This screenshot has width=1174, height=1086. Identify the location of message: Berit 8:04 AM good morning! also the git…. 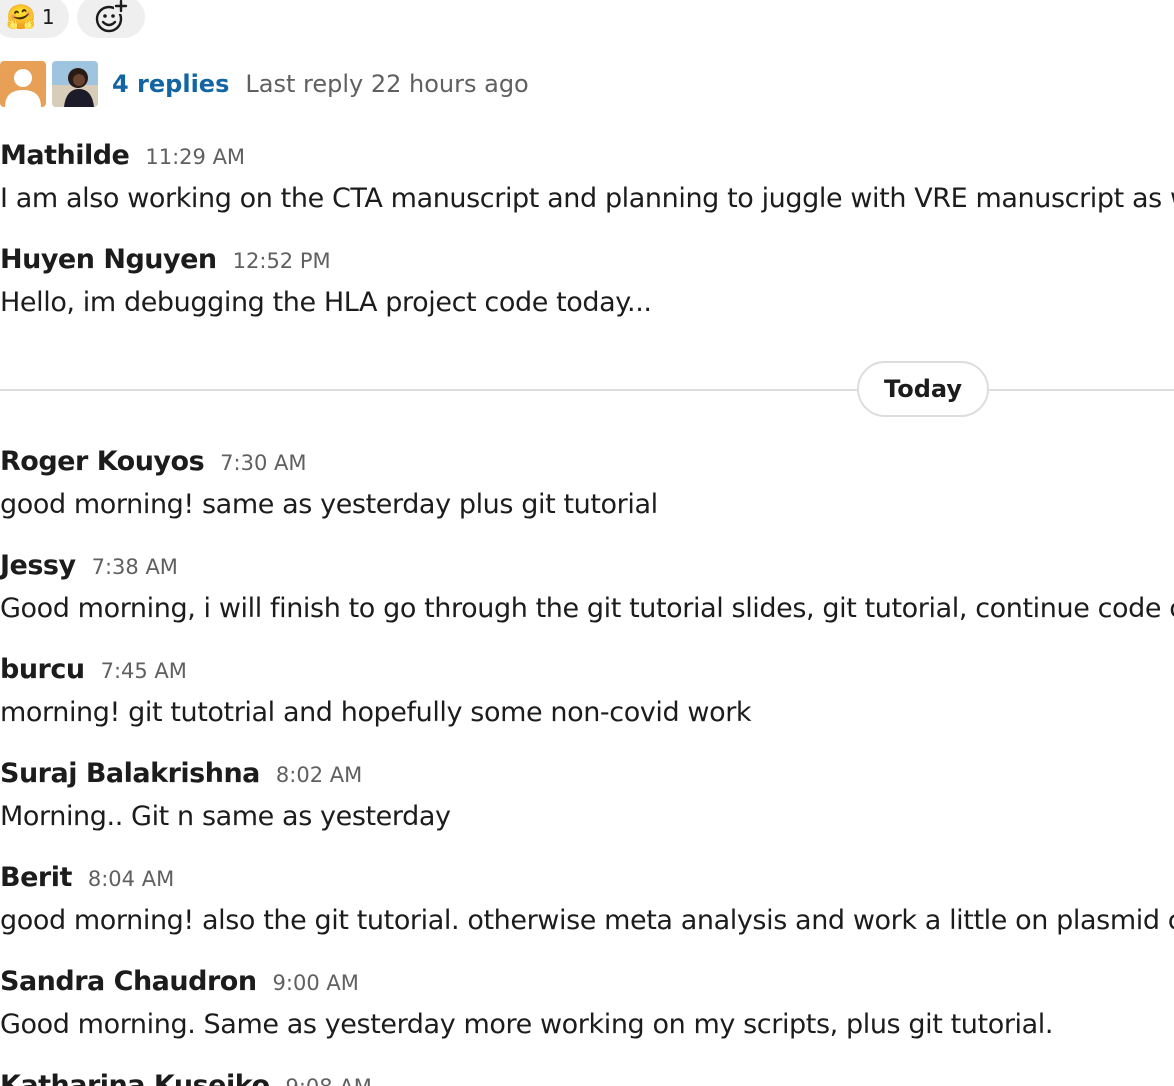
(587, 899).